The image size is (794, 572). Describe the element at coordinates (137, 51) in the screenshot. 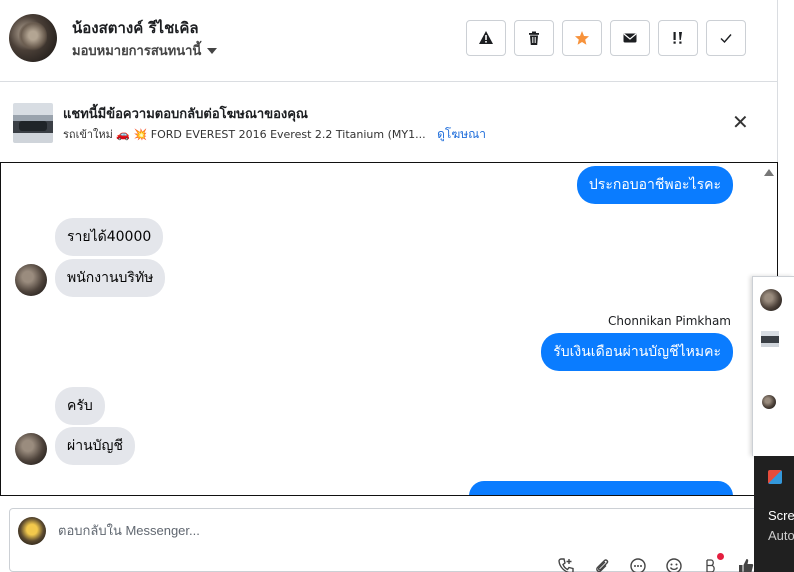

I see `assign-label: มอบหมายการสนทนานี้` at that location.